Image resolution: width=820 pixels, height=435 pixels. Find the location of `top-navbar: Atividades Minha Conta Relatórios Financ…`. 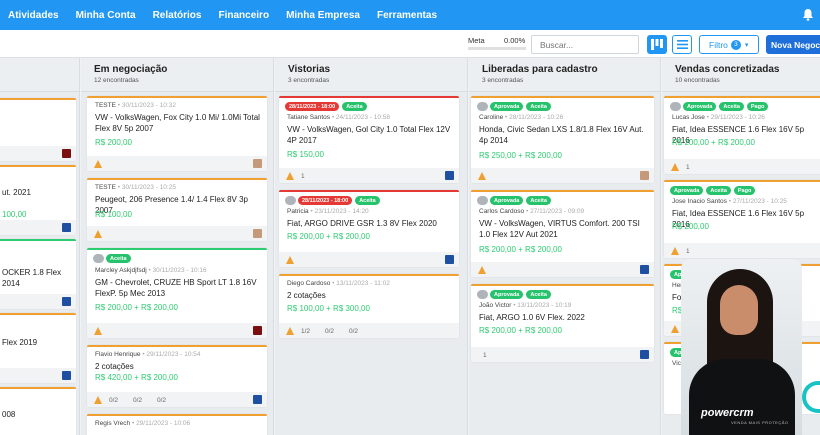

top-navbar: Atividades Minha Conta Relatórios Financ… is located at coordinates (410, 15).